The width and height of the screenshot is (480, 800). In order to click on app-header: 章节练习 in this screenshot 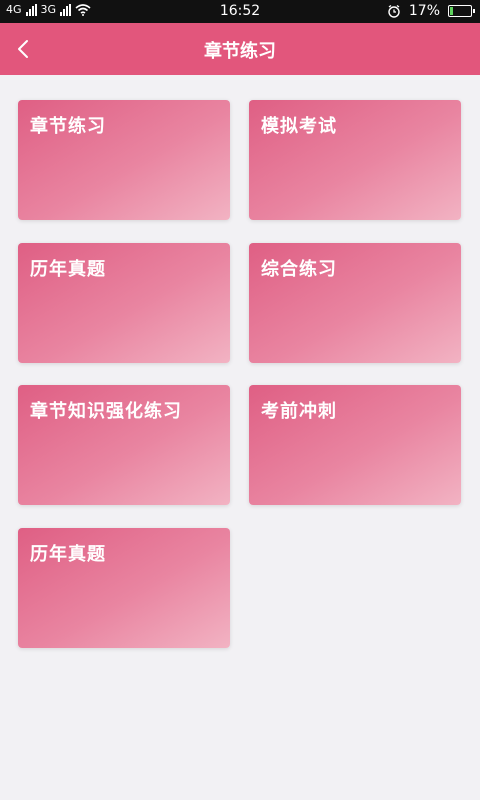, I will do `click(240, 49)`.